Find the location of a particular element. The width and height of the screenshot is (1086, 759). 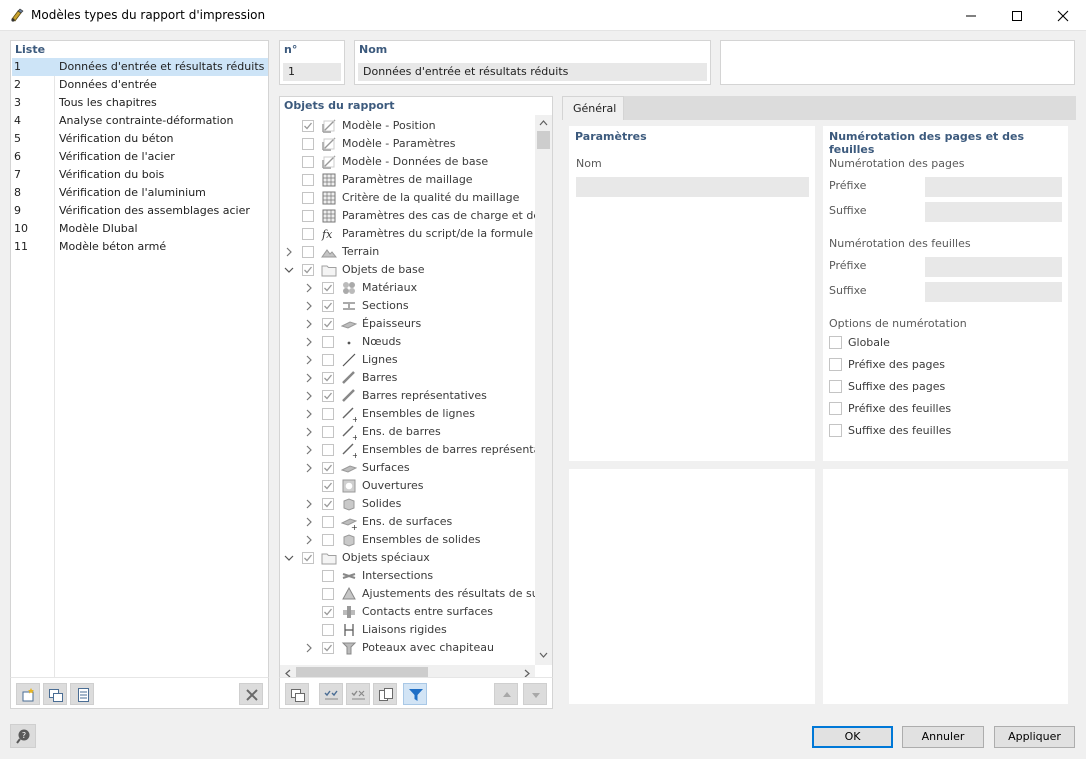

tree-item: Lignes is located at coordinates (409, 360).